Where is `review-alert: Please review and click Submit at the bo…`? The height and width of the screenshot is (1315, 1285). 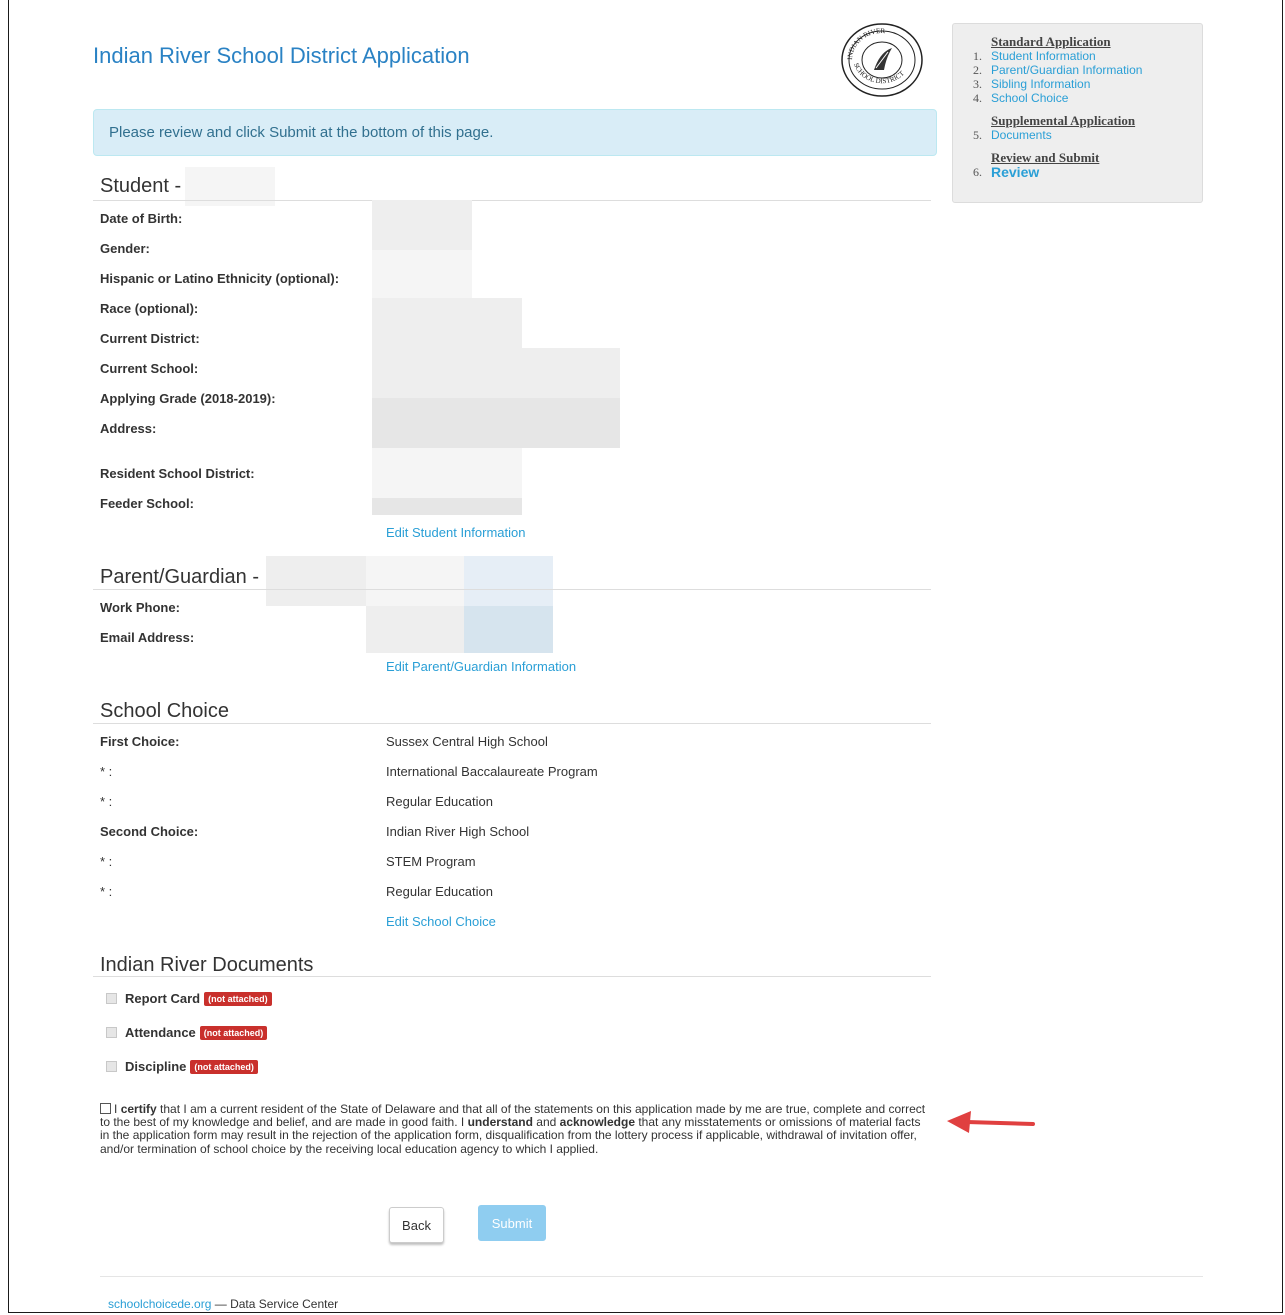 review-alert: Please review and click Submit at the bo… is located at coordinates (515, 132).